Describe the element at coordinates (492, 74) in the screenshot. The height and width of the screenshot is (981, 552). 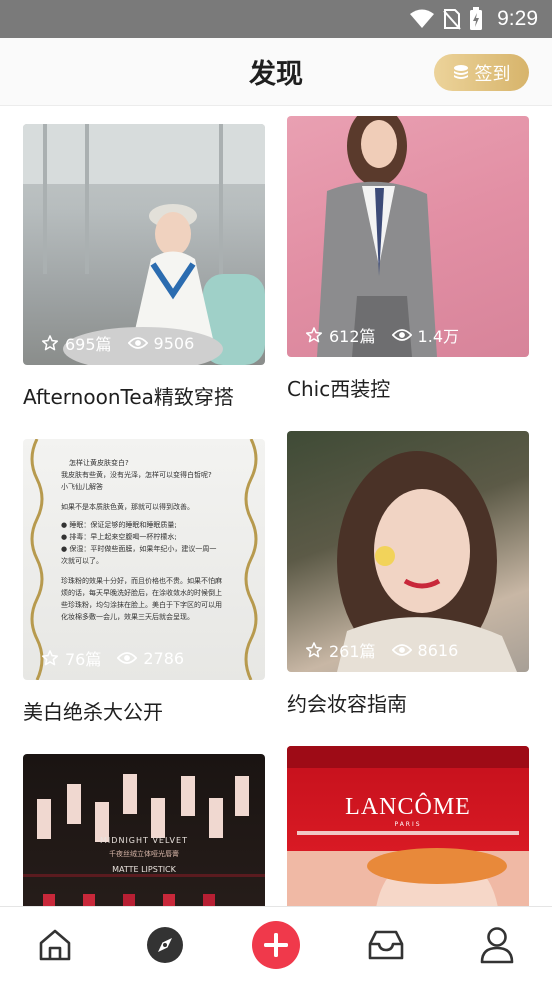
I see `checkin-label: 签到` at that location.